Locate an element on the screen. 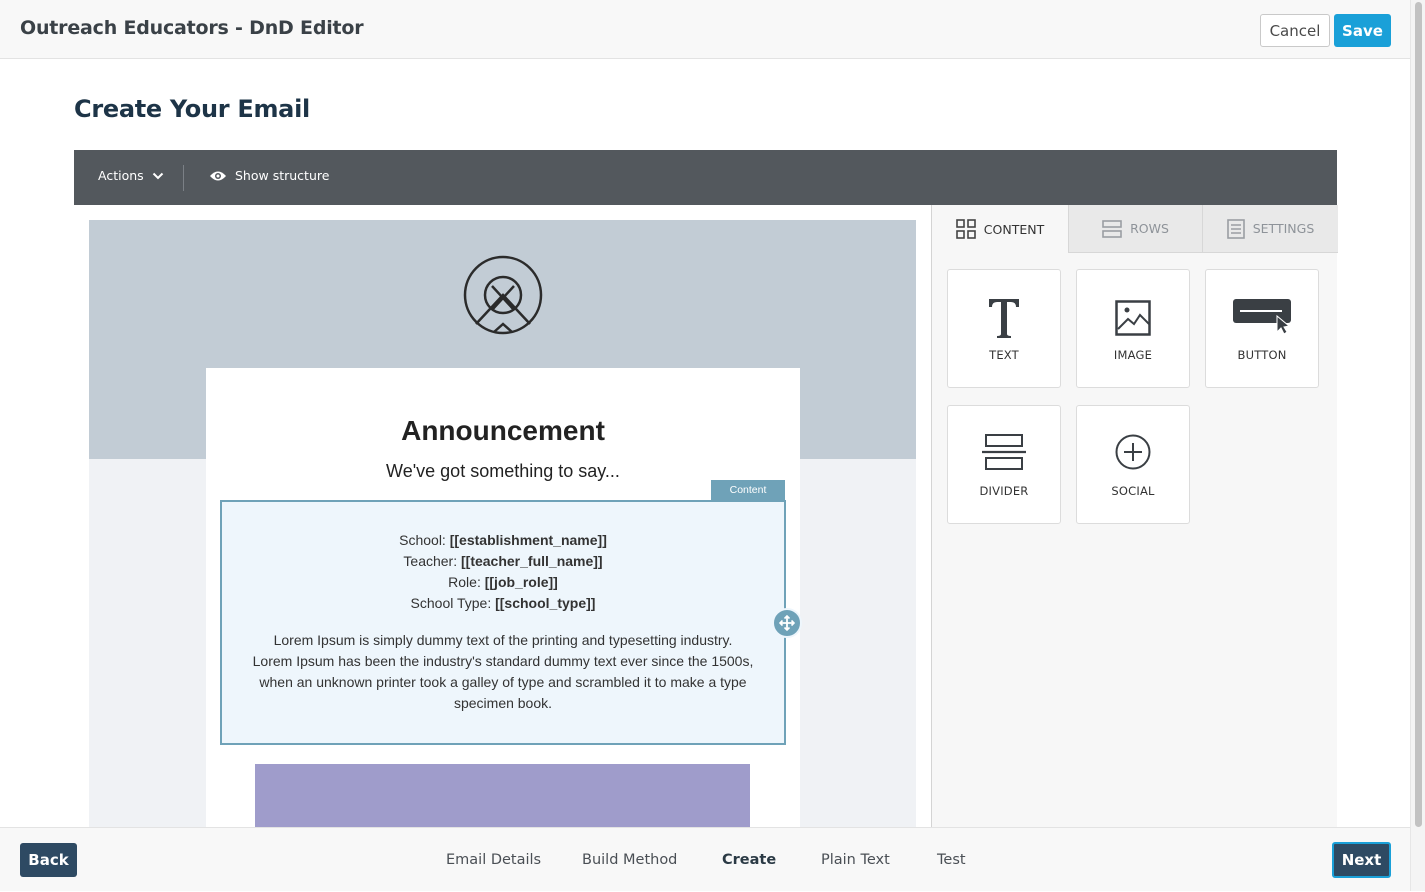 The image size is (1425, 892). field-school-type: School Type: [[school_type]] is located at coordinates (503, 603).